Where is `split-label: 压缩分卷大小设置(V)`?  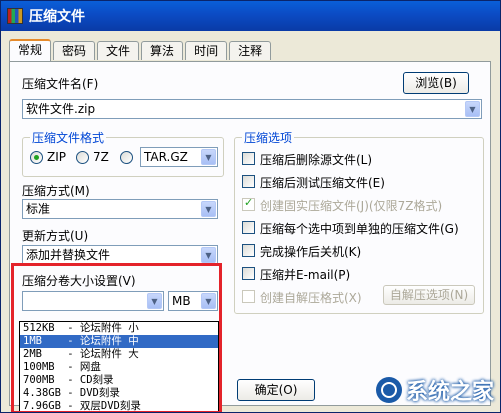
split-label: 压缩分卷大小设置(V) is located at coordinates (79, 281).